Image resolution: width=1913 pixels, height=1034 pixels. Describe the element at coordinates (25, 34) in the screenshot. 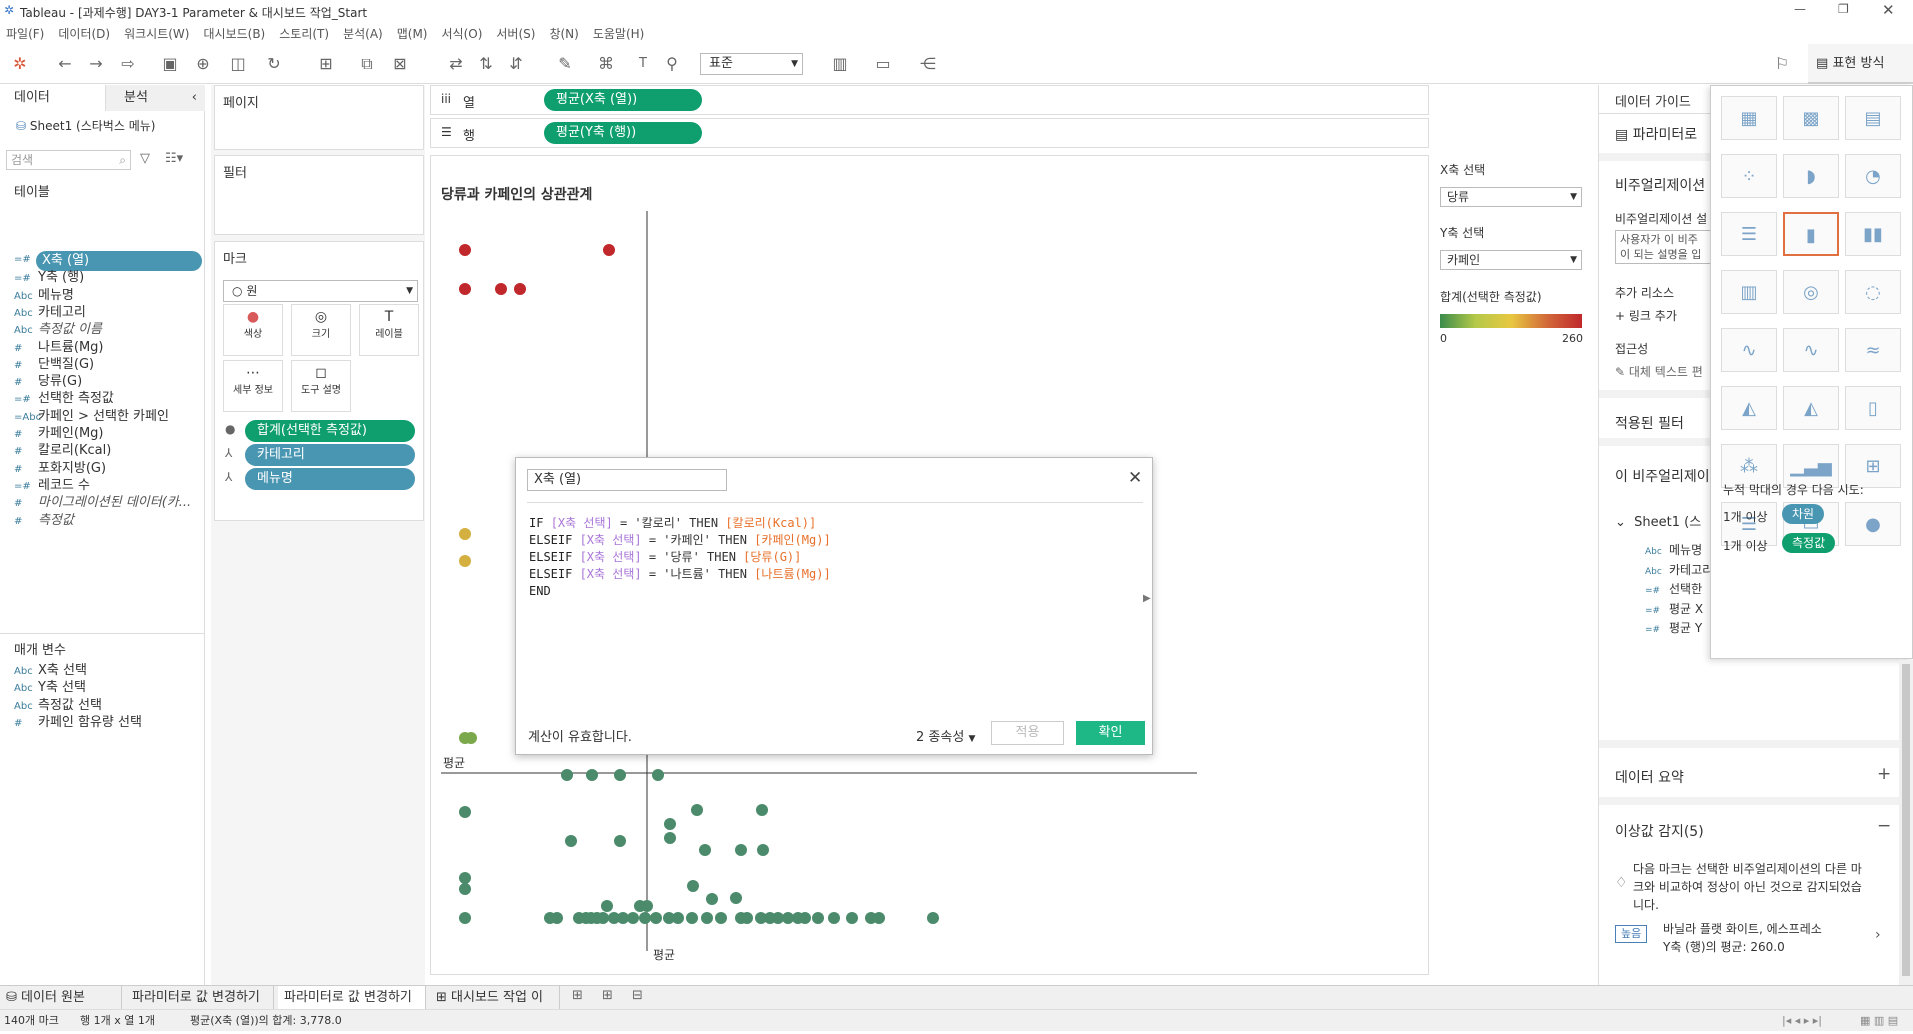

I see `menu-item: 파일(F)` at that location.